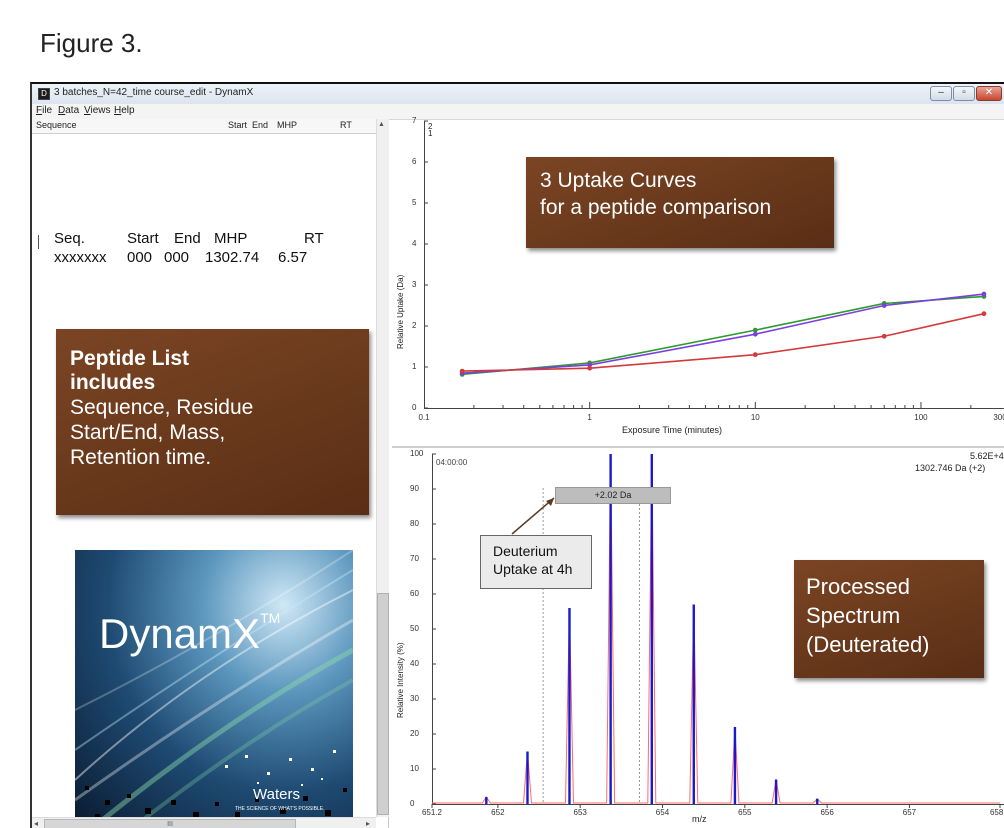 This screenshot has width=1004, height=828. What do you see at coordinates (260, 125) in the screenshot?
I see `col-end: End` at bounding box center [260, 125].